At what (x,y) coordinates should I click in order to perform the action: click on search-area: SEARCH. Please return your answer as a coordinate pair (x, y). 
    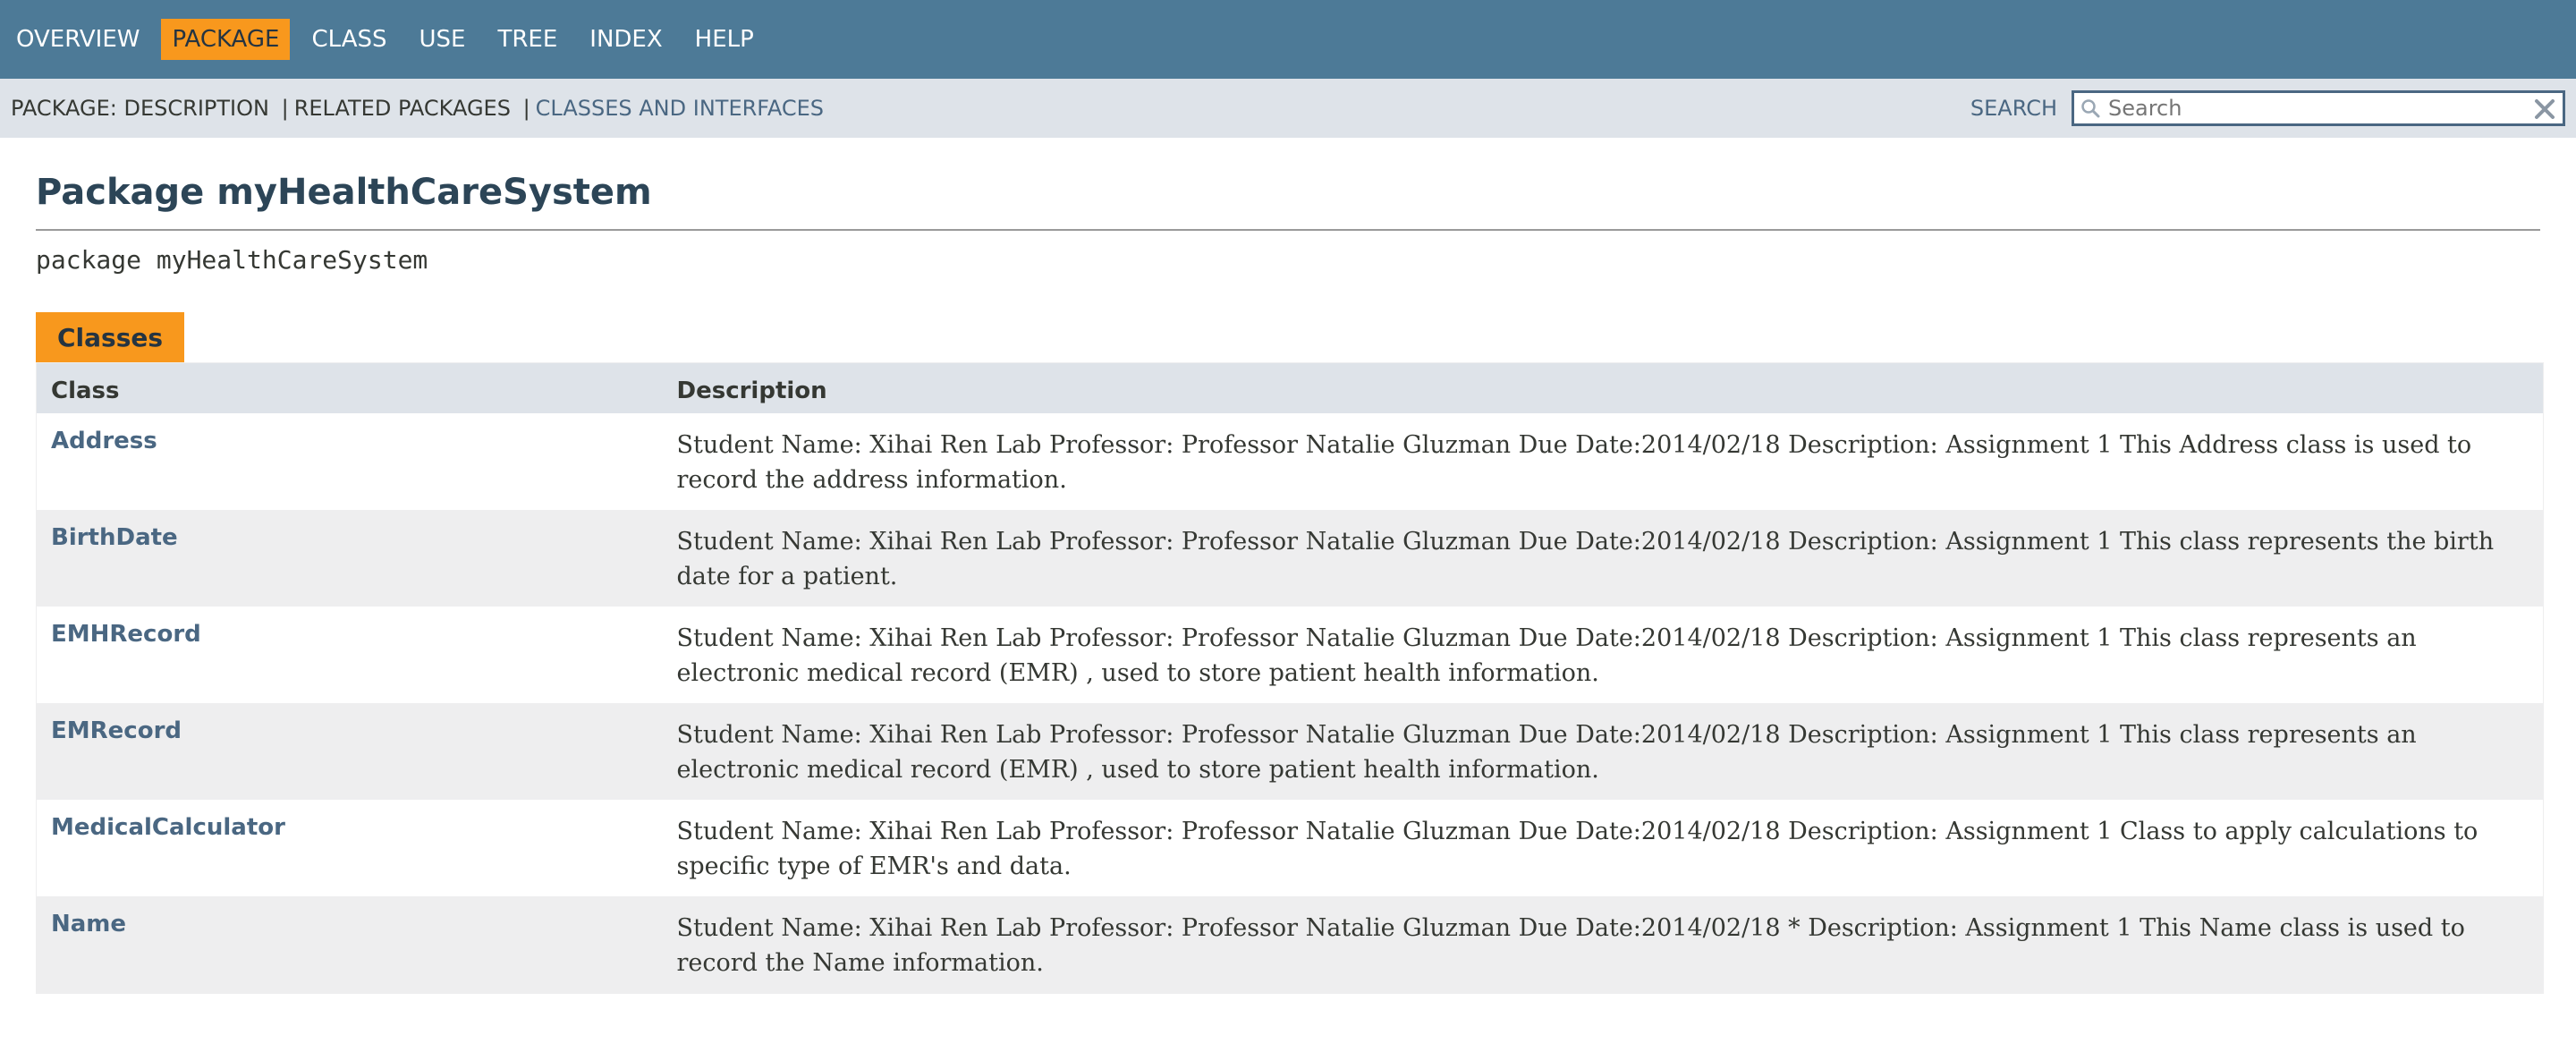
    Looking at the image, I should click on (2267, 108).